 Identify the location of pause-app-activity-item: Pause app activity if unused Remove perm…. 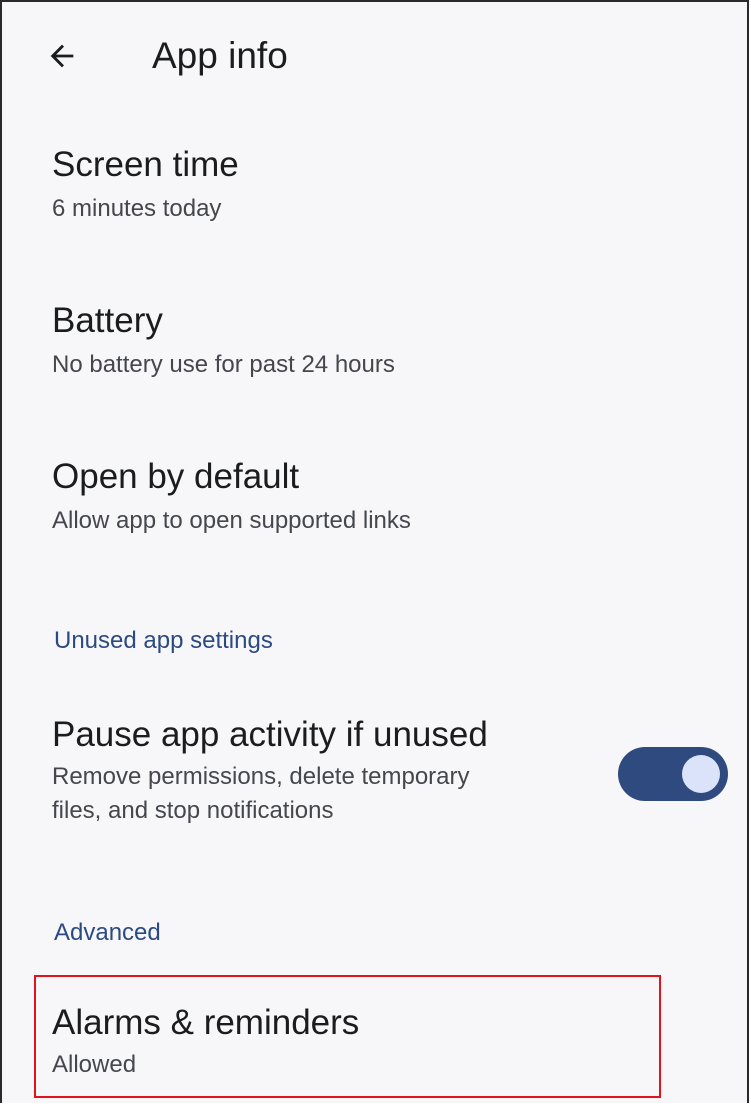
(270, 771).